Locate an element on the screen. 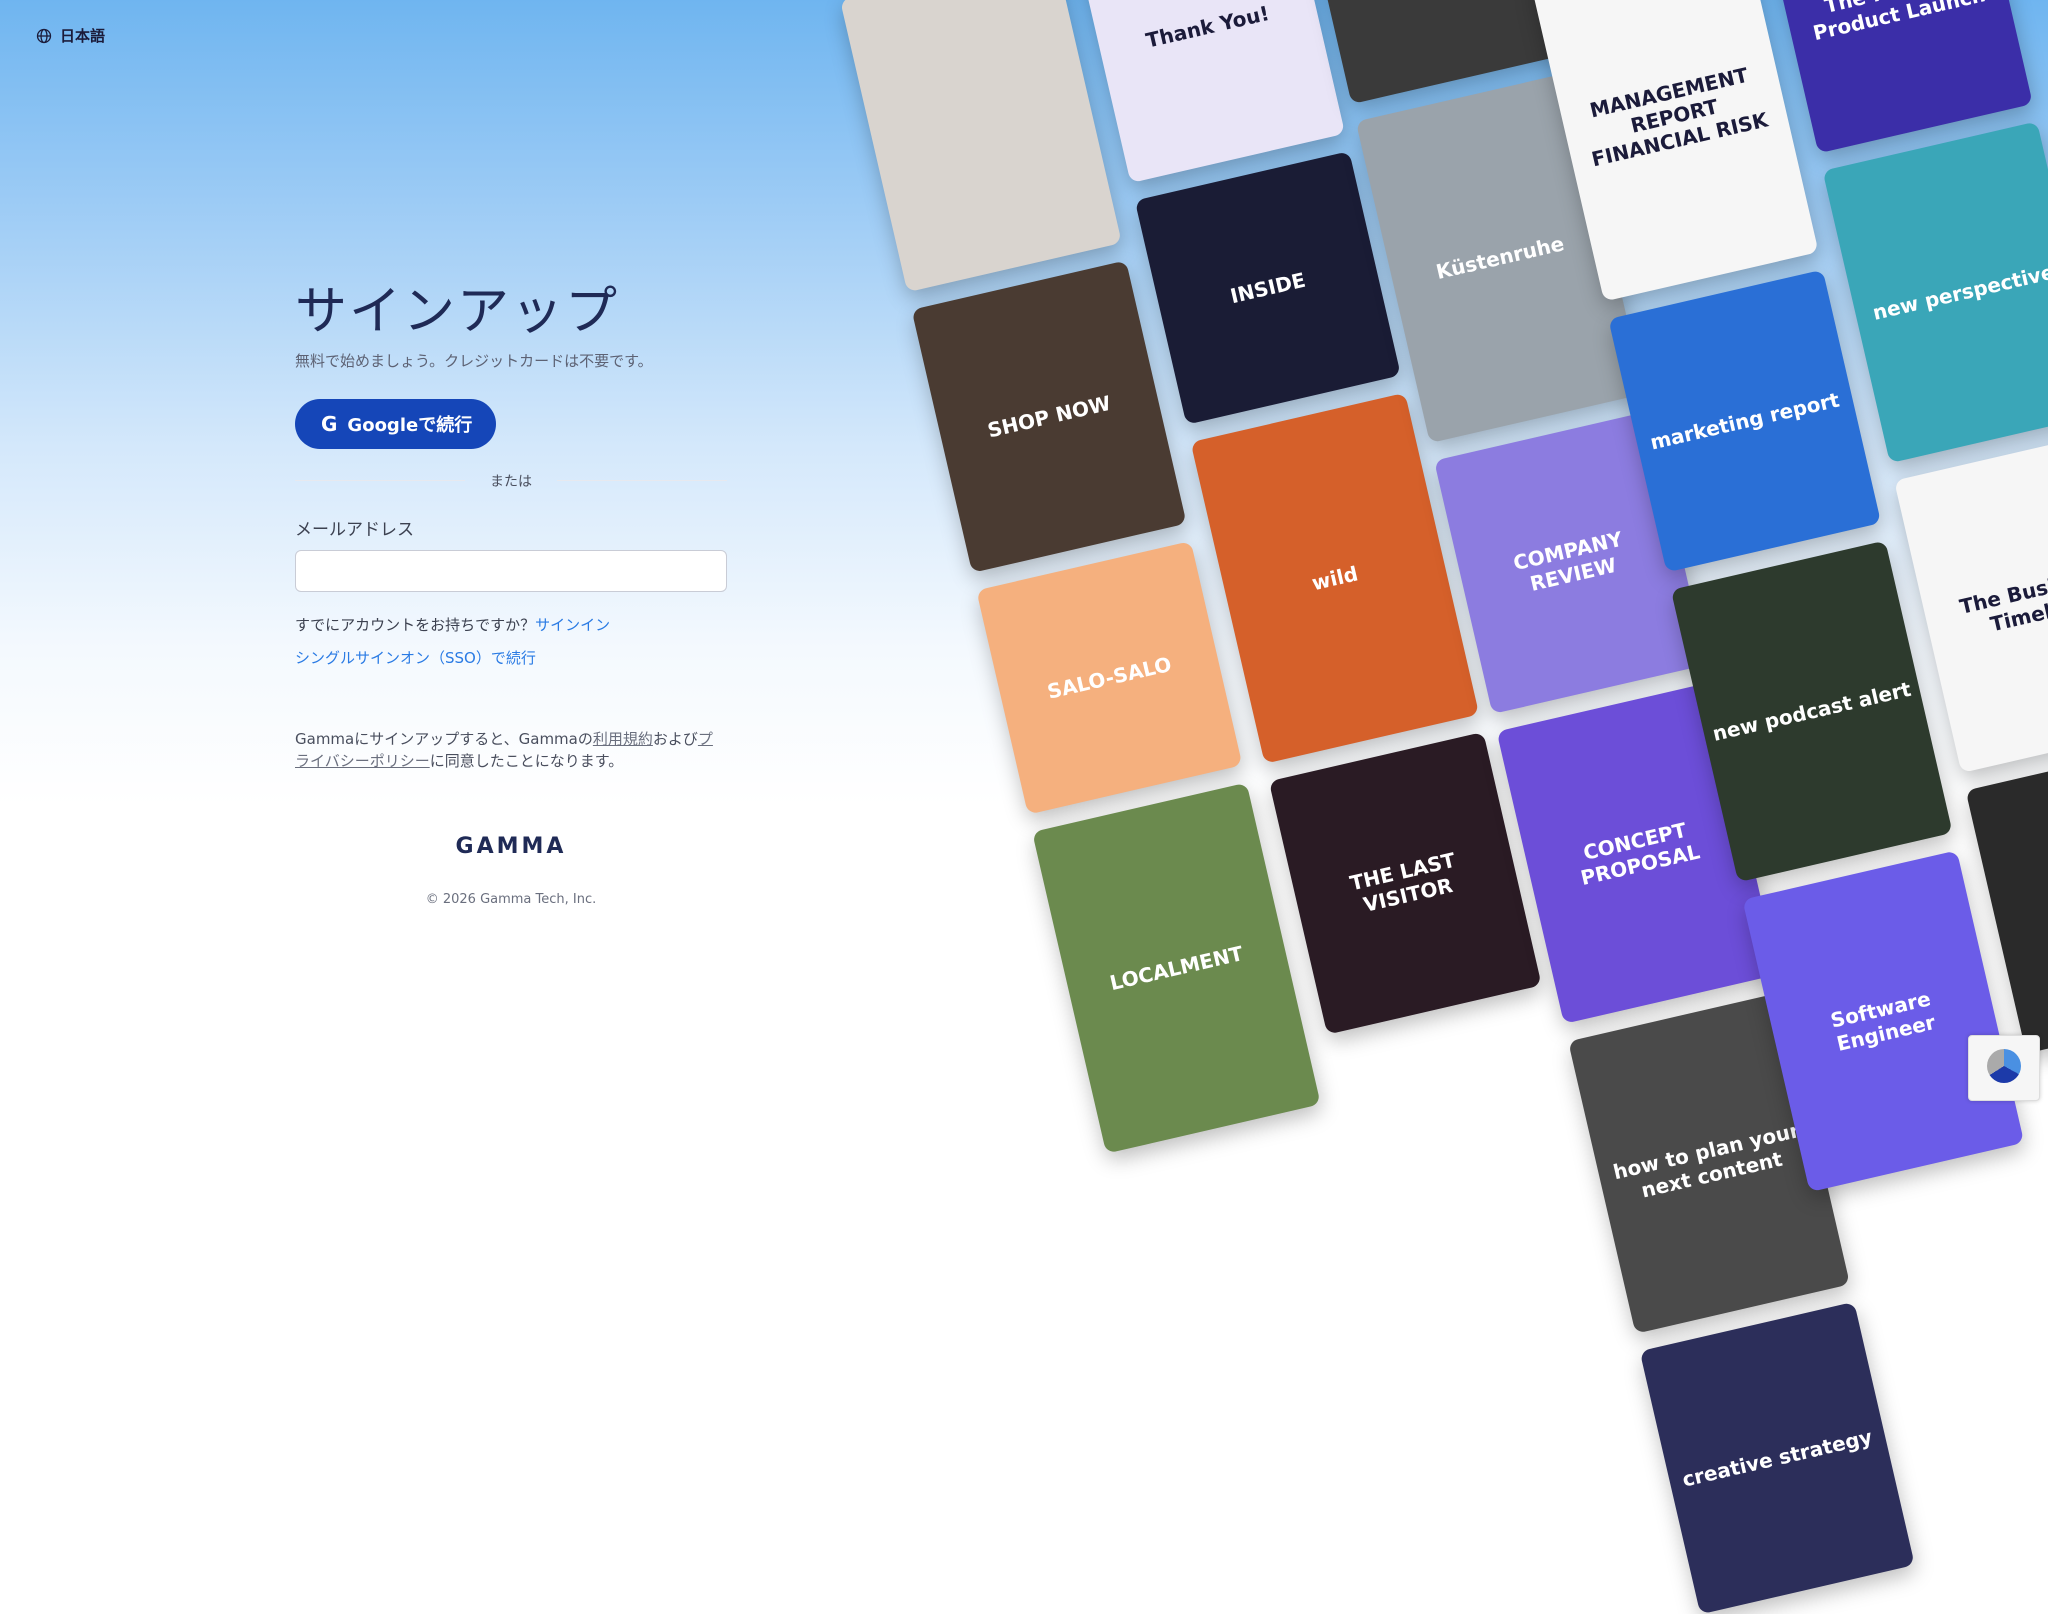 The height and width of the screenshot is (1614, 2048). signin-link: サインイン is located at coordinates (572, 625).